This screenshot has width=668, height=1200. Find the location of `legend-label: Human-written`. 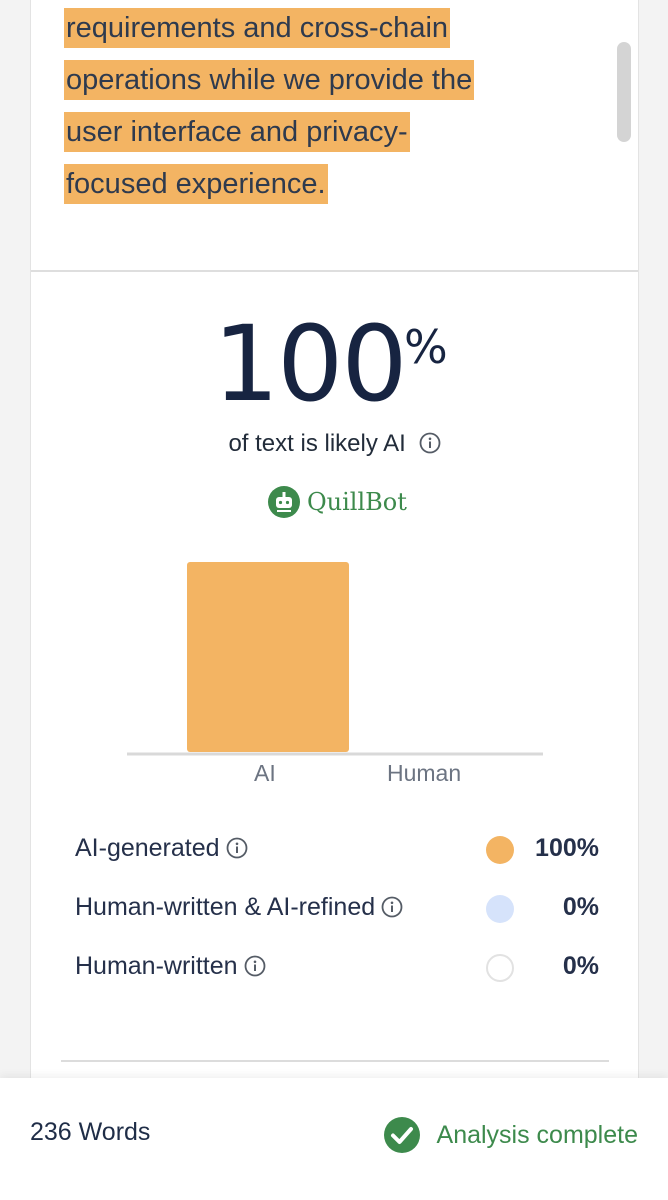

legend-label: Human-written is located at coordinates (170, 966).